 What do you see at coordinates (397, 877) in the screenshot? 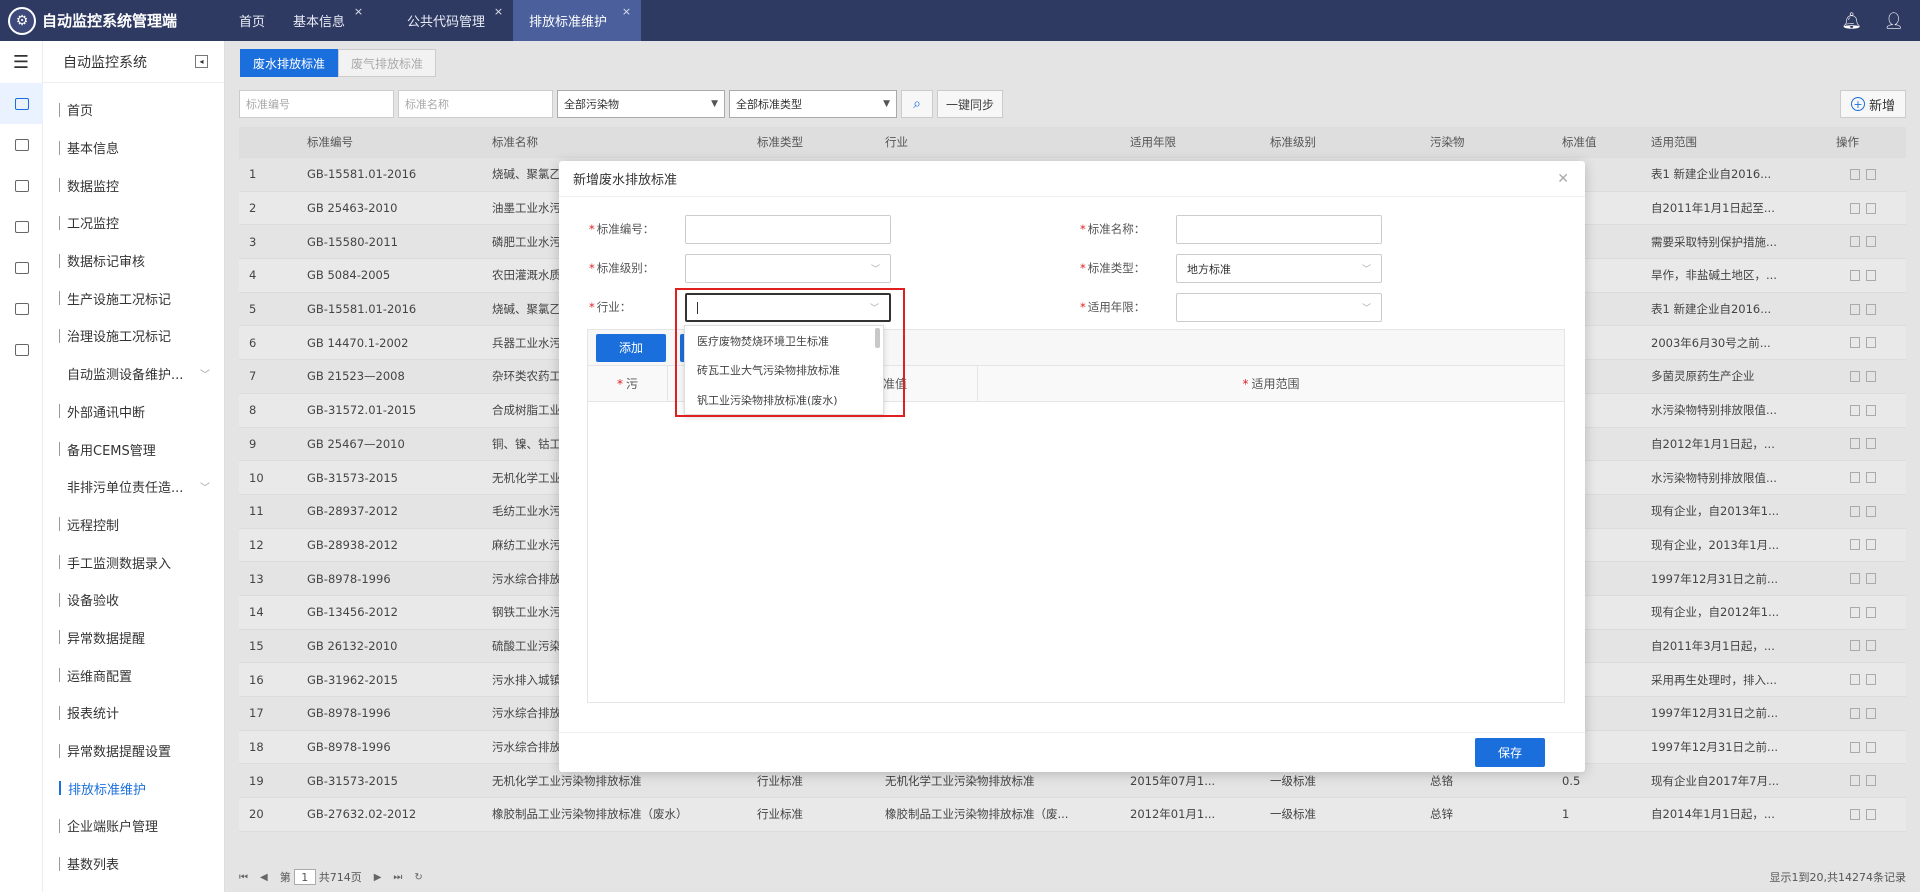
I see `last-page-icon: ⏭` at bounding box center [397, 877].